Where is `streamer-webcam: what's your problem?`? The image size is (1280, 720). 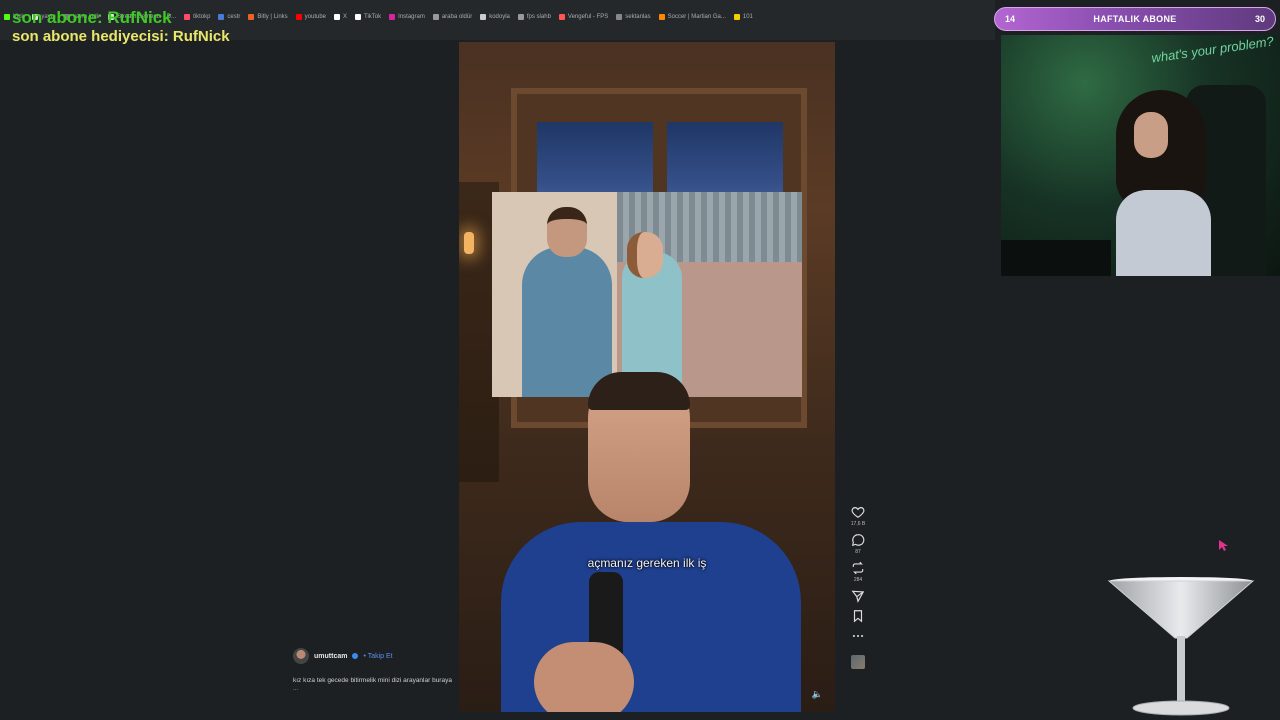 streamer-webcam: what's your problem? is located at coordinates (1140, 155).